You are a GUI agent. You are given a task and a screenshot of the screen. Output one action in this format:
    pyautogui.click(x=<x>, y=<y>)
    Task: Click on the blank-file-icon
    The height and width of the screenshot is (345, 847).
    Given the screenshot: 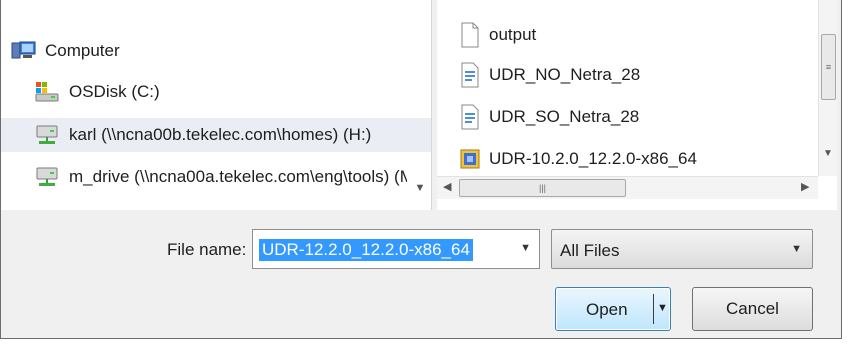 What is the action you would take?
    pyautogui.click(x=470, y=35)
    